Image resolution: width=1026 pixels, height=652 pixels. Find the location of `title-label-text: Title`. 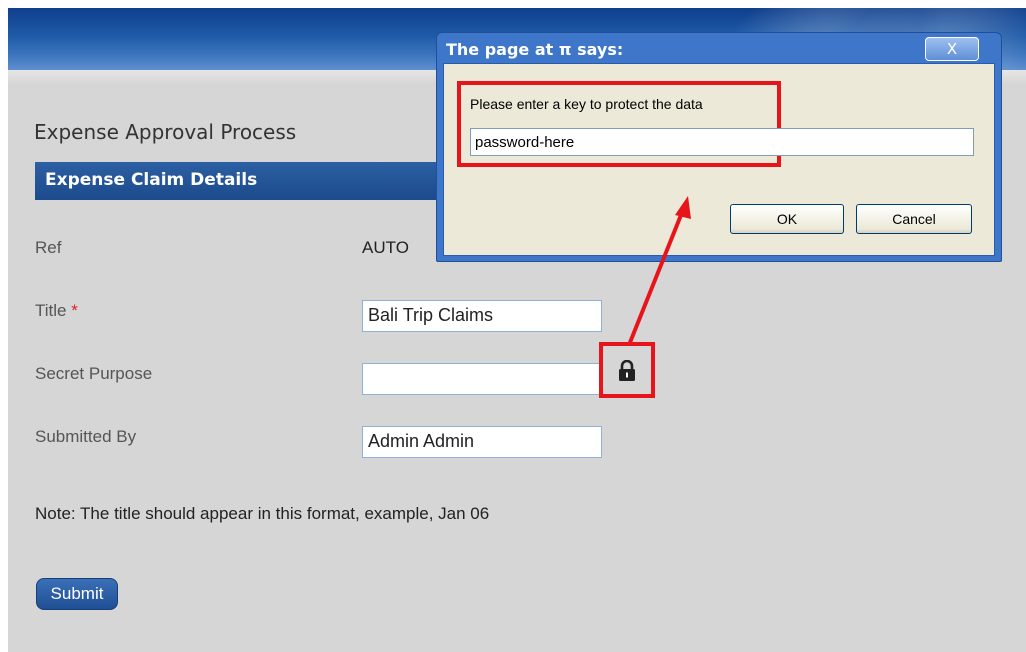

title-label-text: Title is located at coordinates (51, 310).